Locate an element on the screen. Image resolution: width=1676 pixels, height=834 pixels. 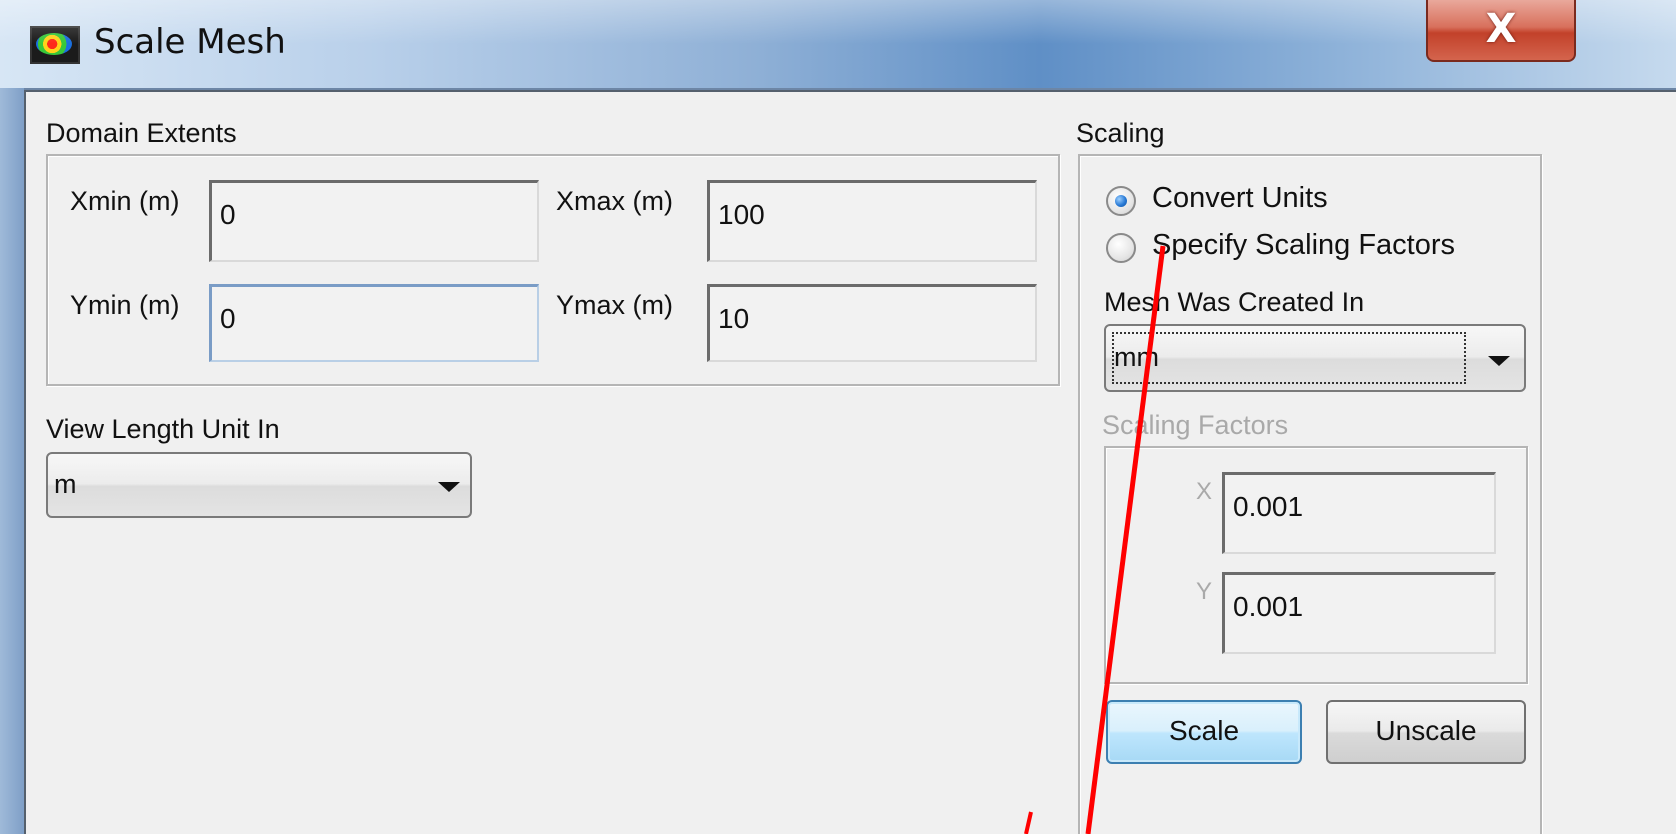
view-length-unit-value: m is located at coordinates (65, 484).